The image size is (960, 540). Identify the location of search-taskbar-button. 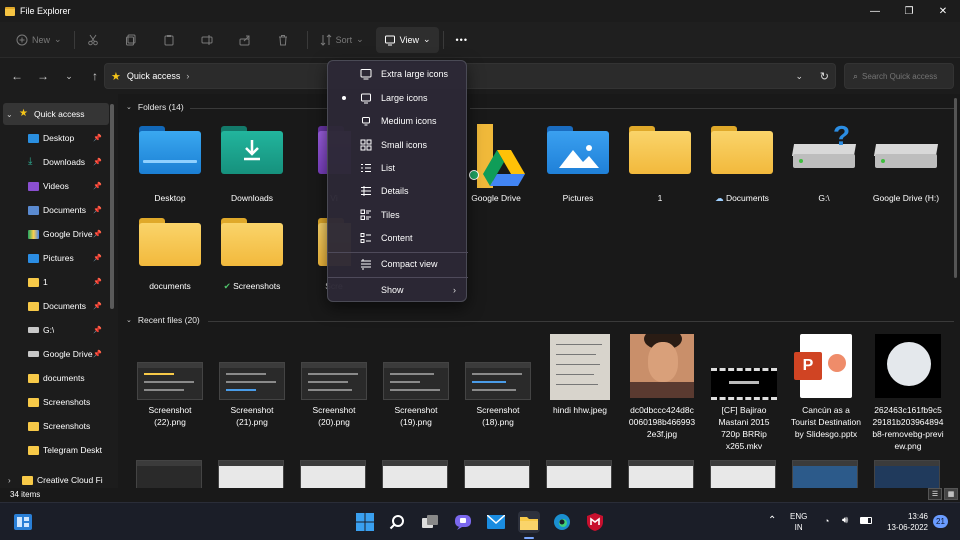
(397, 522).